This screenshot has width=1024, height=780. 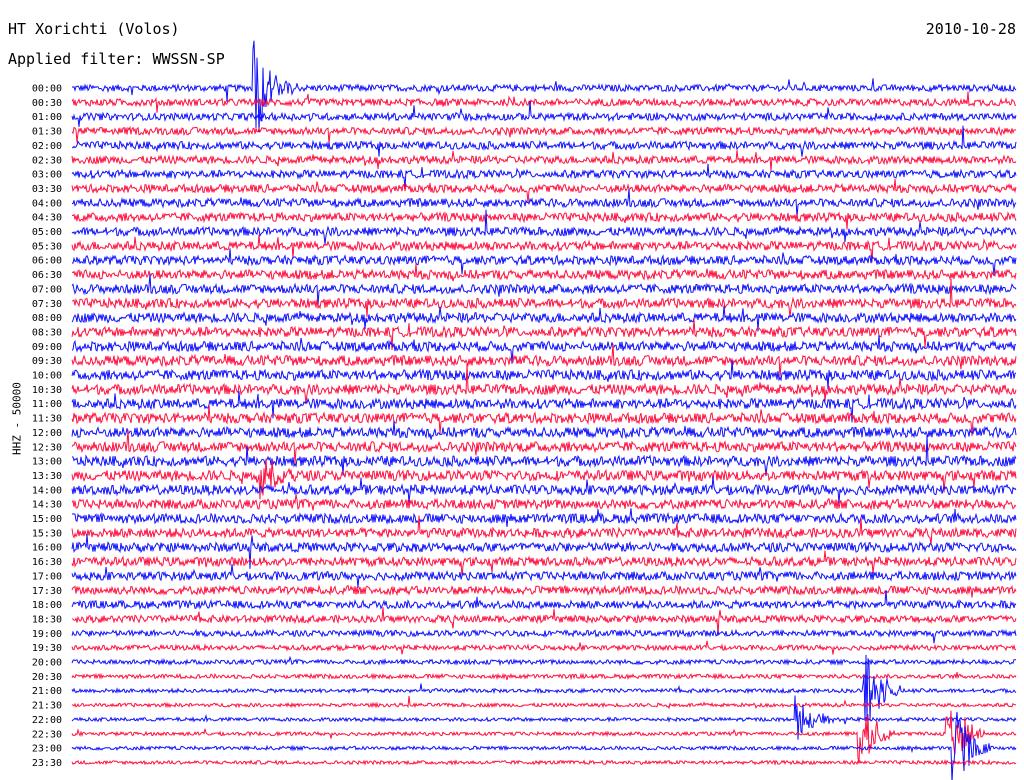 I want to click on time-label: 09:30, so click(x=47, y=361).